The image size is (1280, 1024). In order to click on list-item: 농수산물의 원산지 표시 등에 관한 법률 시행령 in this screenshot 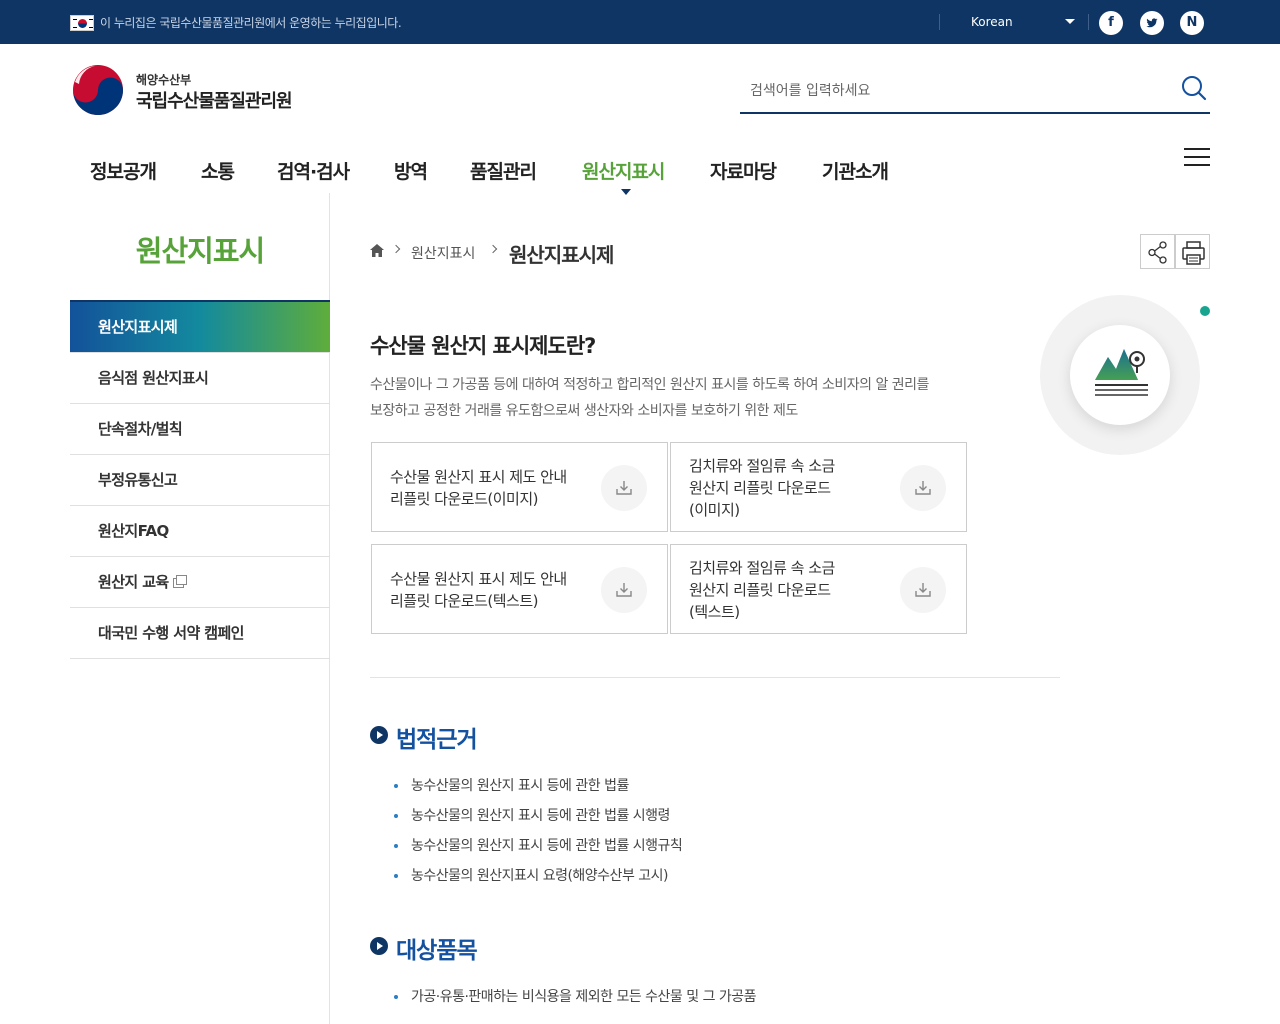, I will do `click(538, 820)`.